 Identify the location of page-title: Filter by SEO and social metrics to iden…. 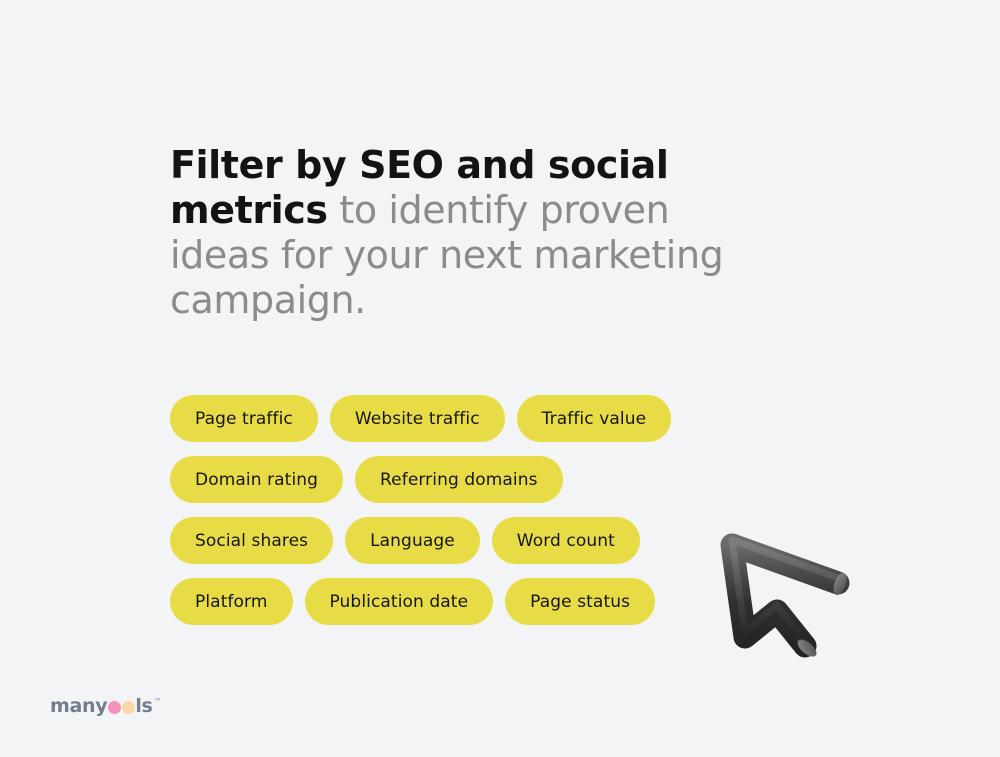
(450, 233).